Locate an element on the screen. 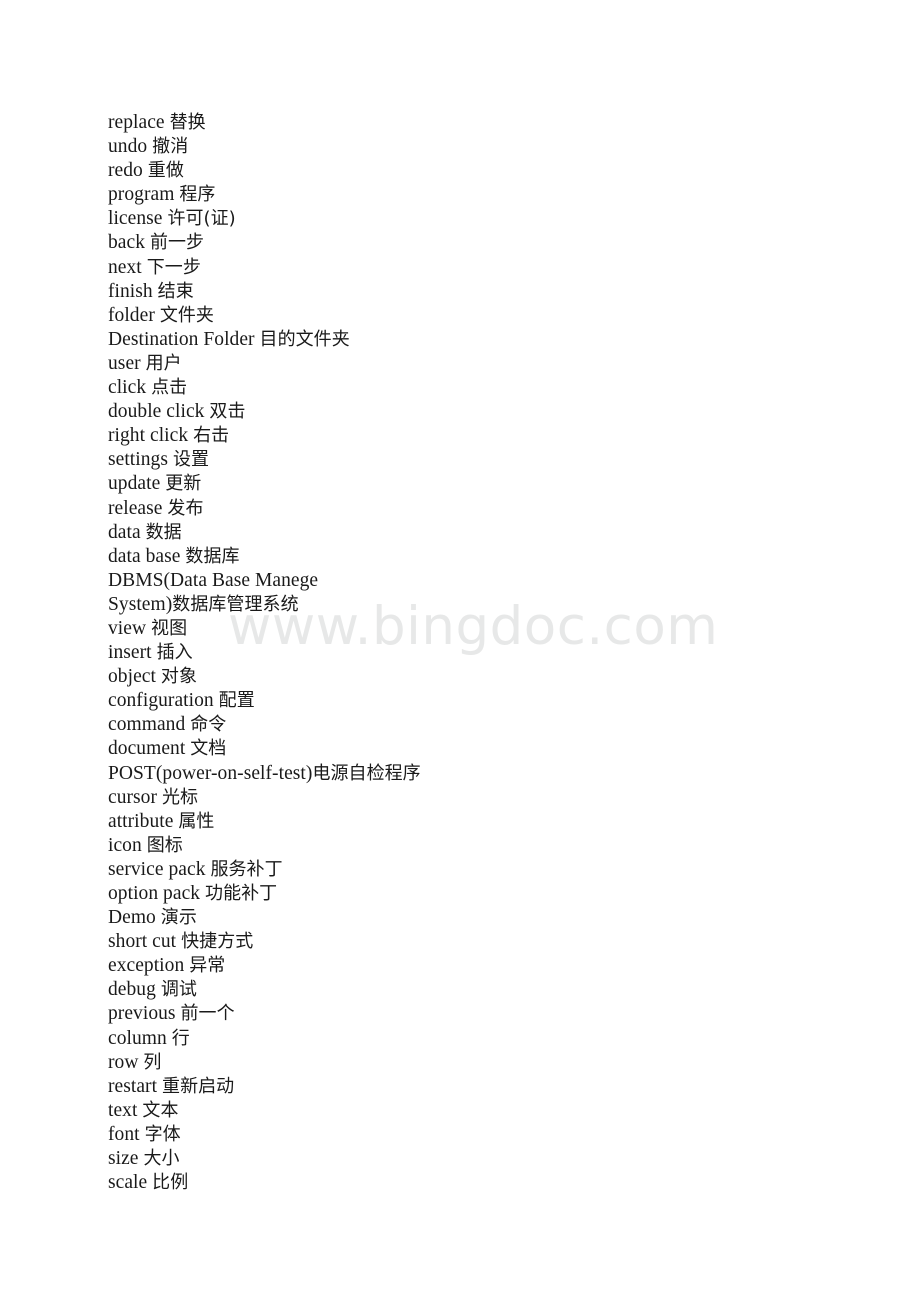 This screenshot has width=920, height=1302. glossary-entry: folder 文件夹 is located at coordinates (488, 316).